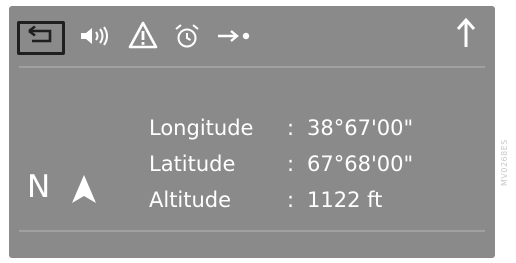 The width and height of the screenshot is (516, 263). I want to click on longitude-label: Longitude, so click(201, 128).